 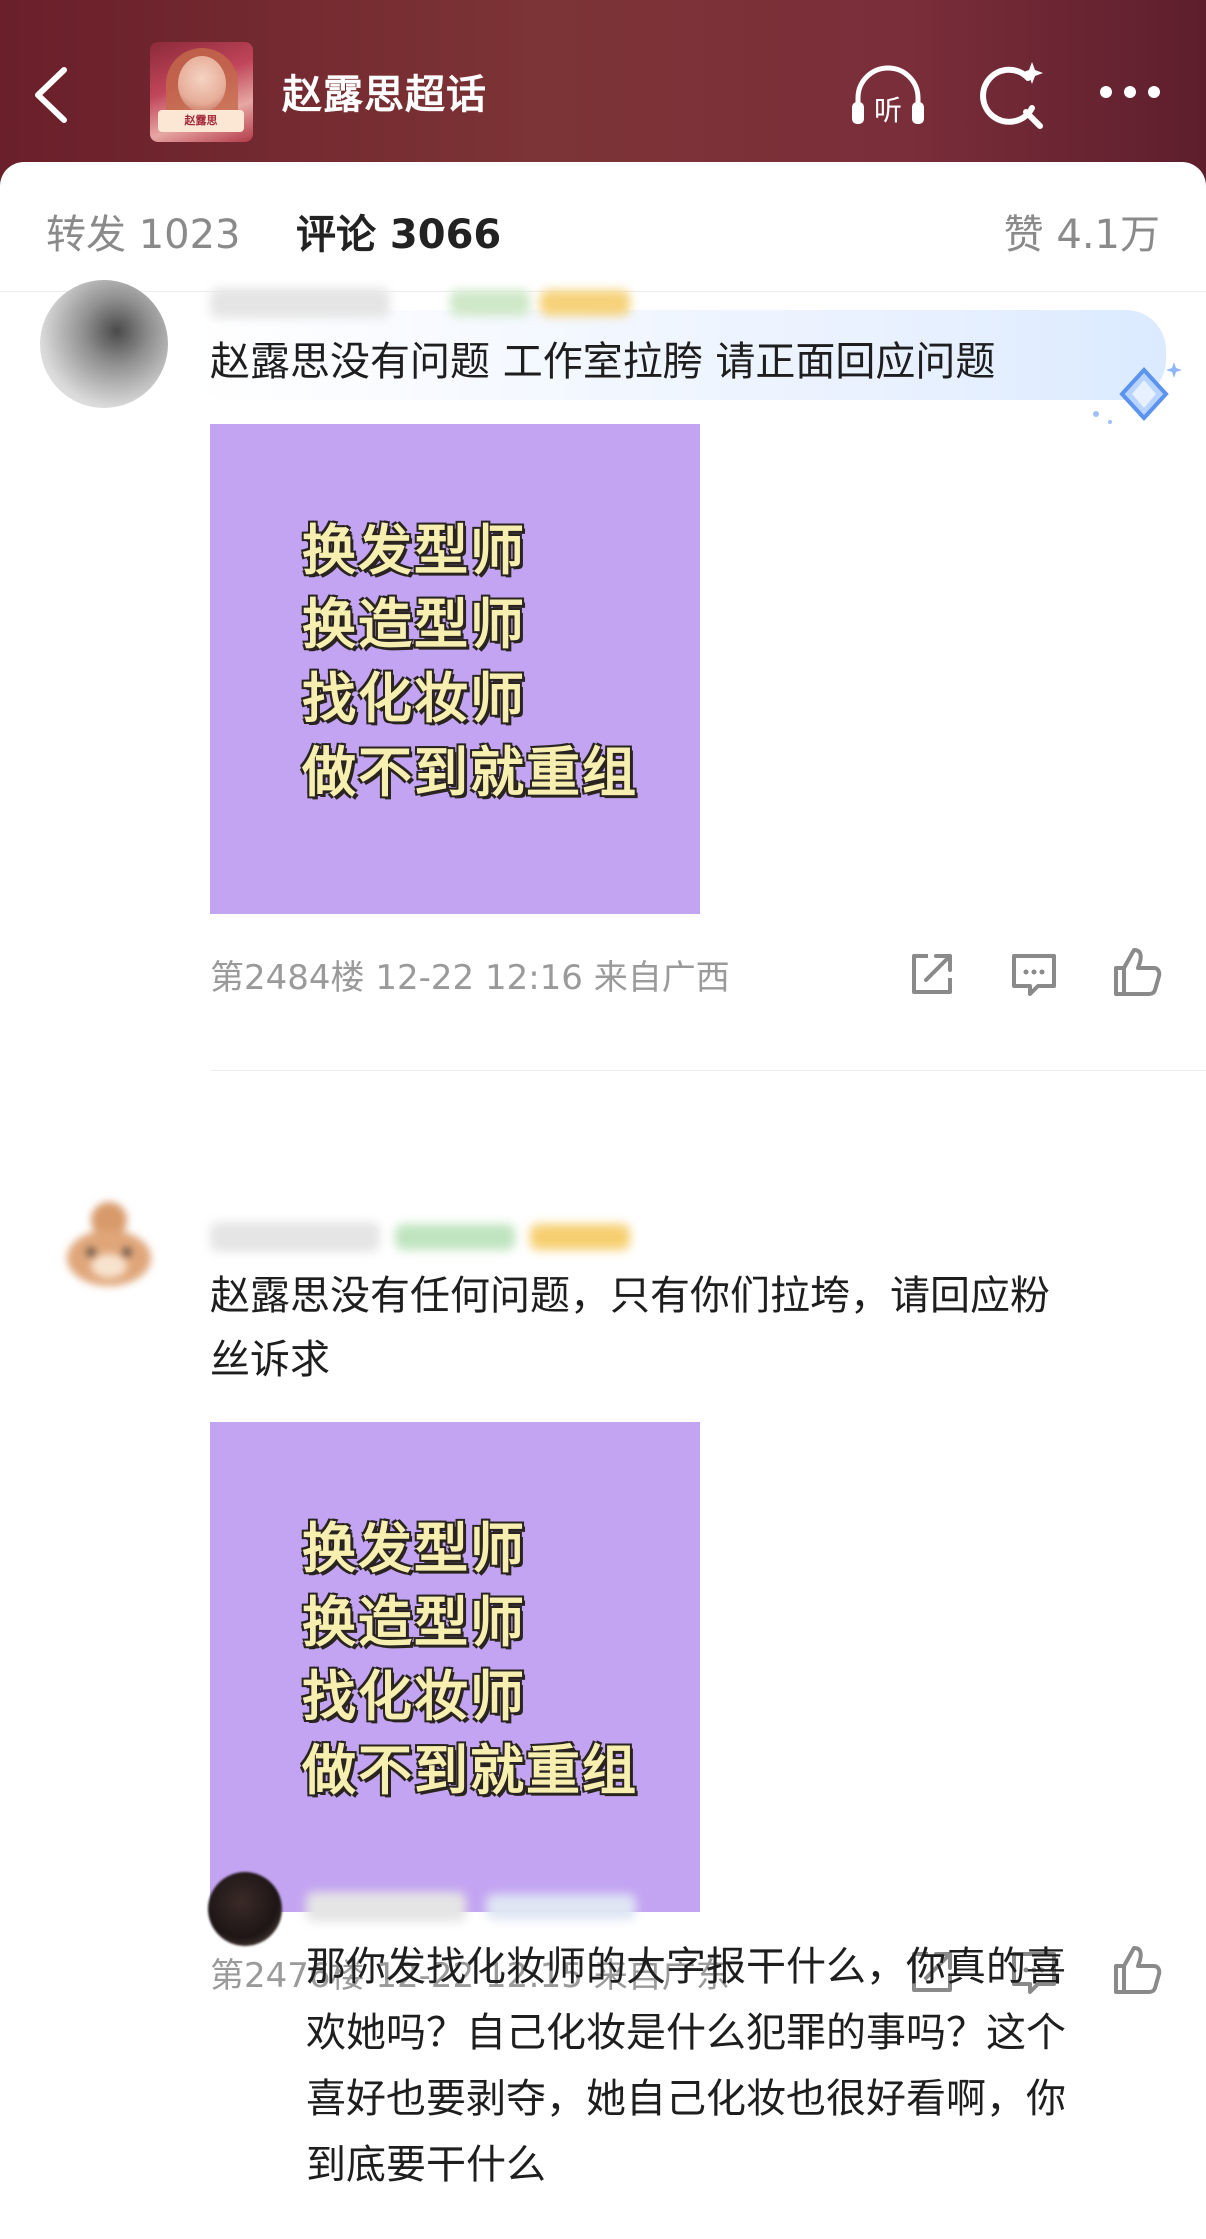 What do you see at coordinates (201, 121) in the screenshot?
I see `topic-avatar-label: 赵露思` at bounding box center [201, 121].